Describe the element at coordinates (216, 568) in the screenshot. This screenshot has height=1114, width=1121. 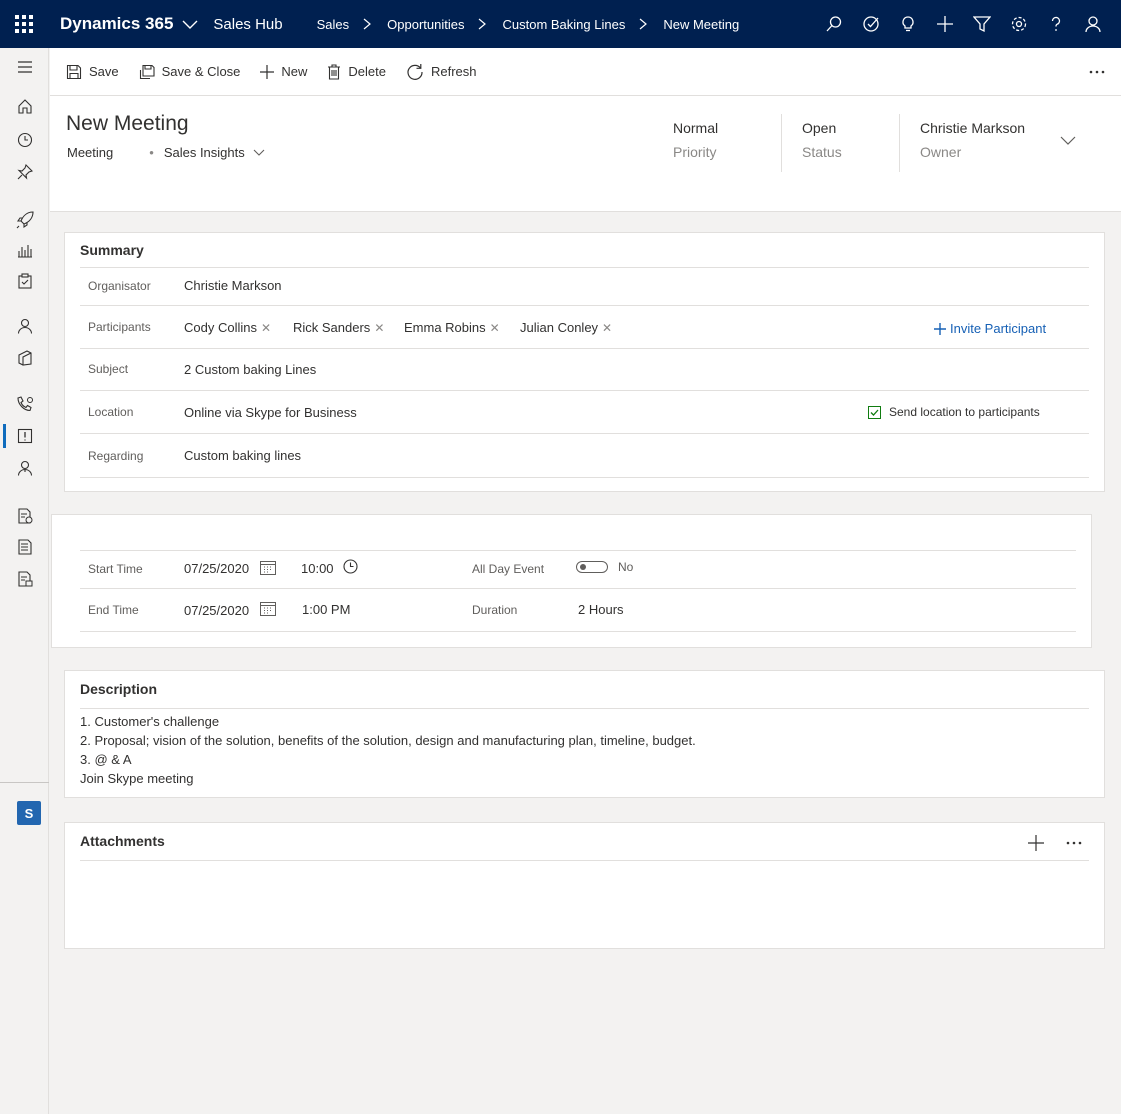
I see `start-date-value: 07/25/2020` at that location.